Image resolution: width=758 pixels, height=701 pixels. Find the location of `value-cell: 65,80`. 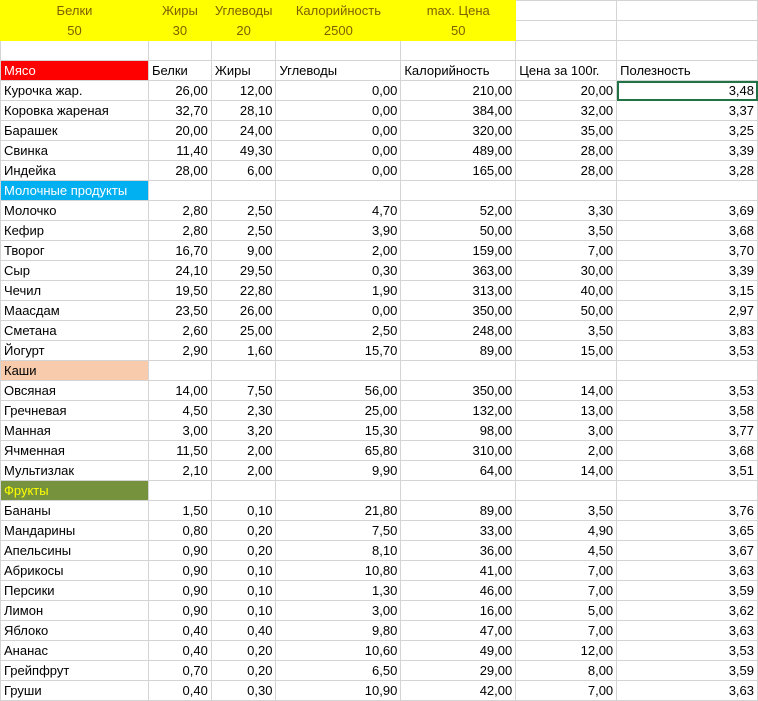

value-cell: 65,80 is located at coordinates (338, 450).